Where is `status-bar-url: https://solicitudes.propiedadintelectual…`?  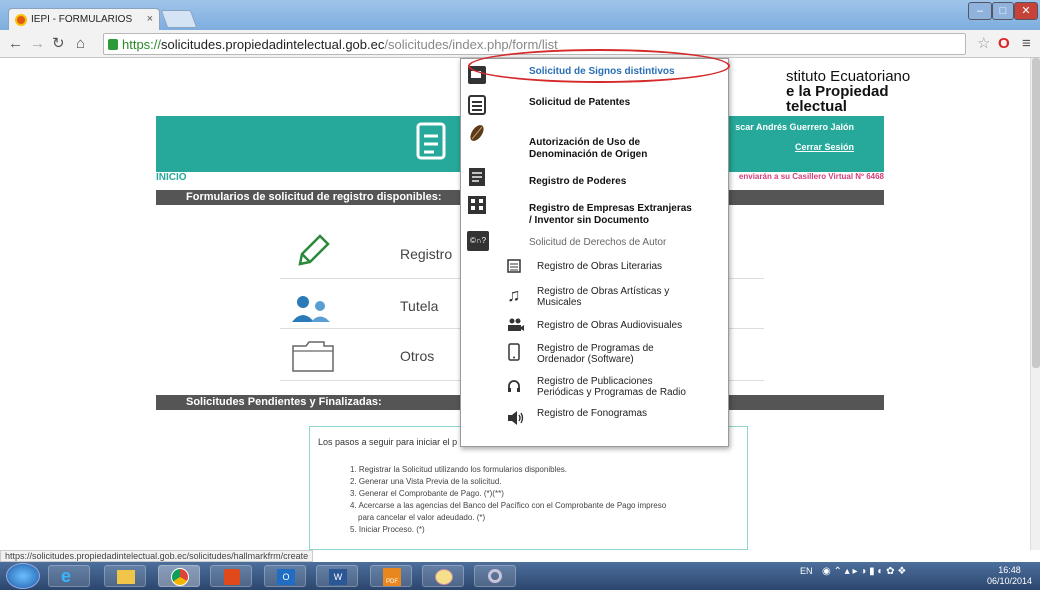 status-bar-url: https://solicitudes.propiedadintelectual… is located at coordinates (157, 556).